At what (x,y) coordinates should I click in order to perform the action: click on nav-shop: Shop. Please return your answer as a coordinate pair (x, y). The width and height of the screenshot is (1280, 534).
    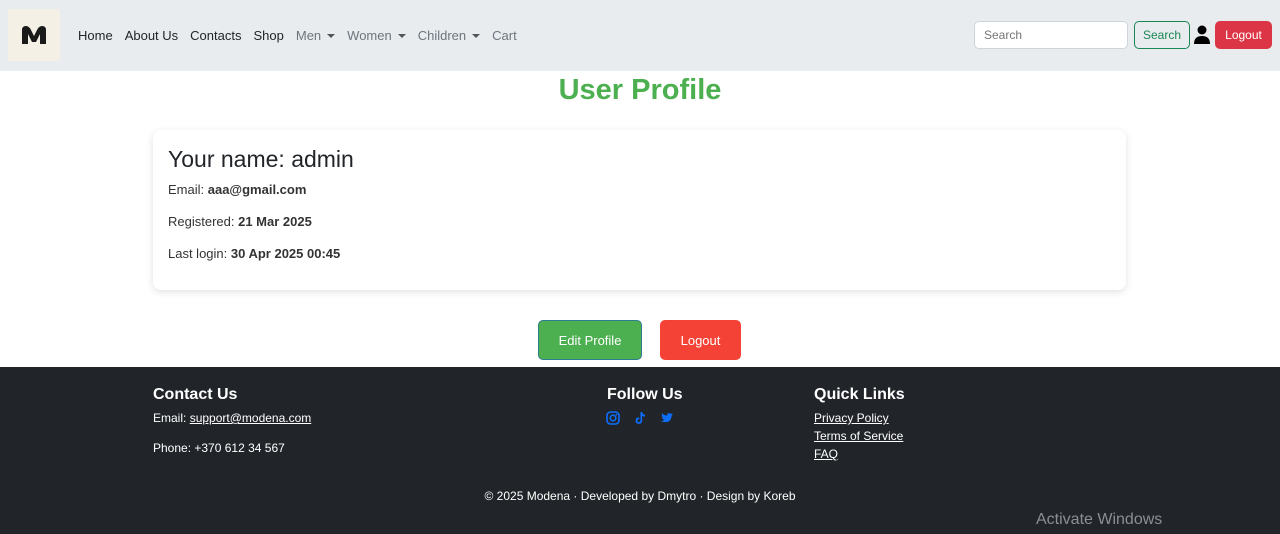
    Looking at the image, I should click on (268, 35).